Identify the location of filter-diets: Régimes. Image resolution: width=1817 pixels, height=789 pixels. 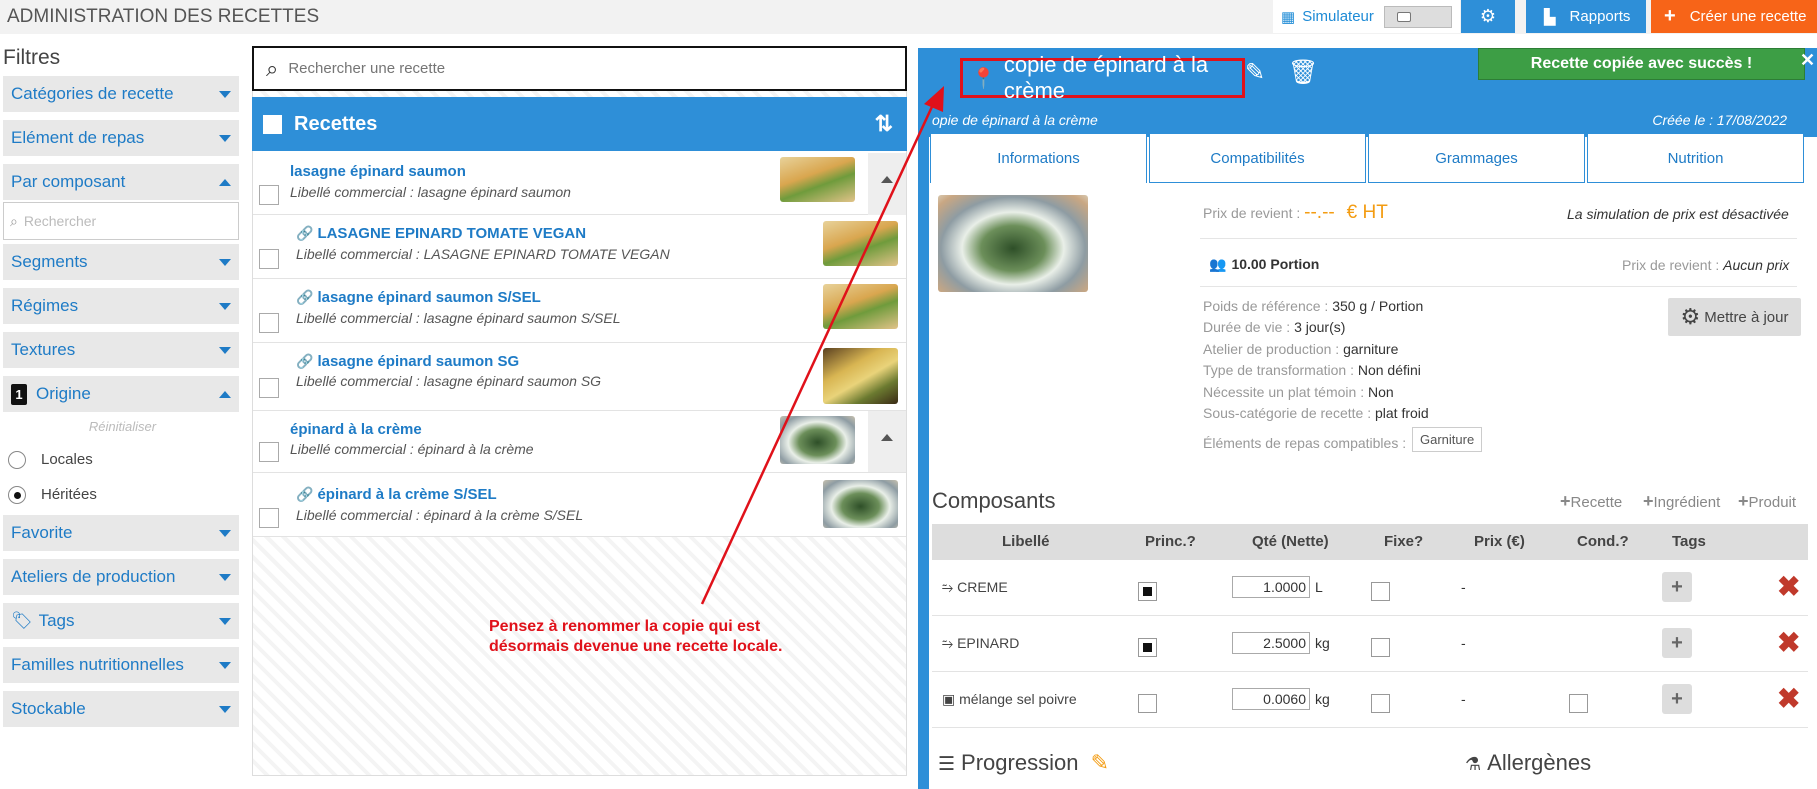
(121, 306).